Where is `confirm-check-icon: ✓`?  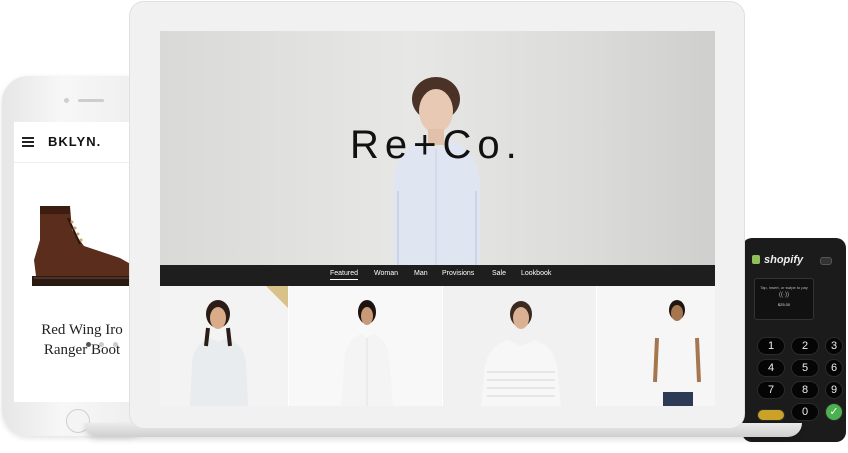
confirm-check-icon: ✓ is located at coordinates (834, 412).